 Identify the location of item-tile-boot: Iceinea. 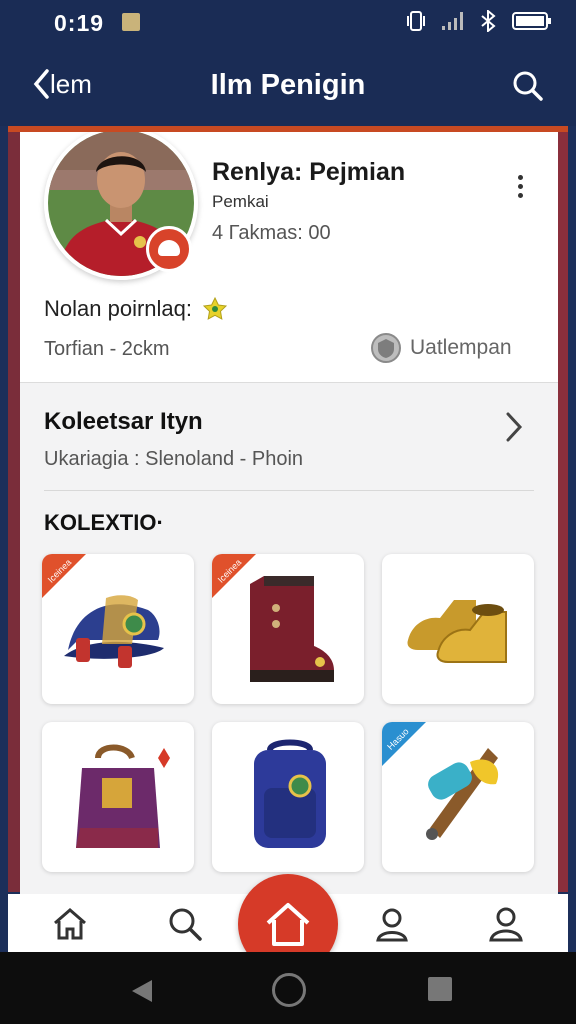
(288, 629).